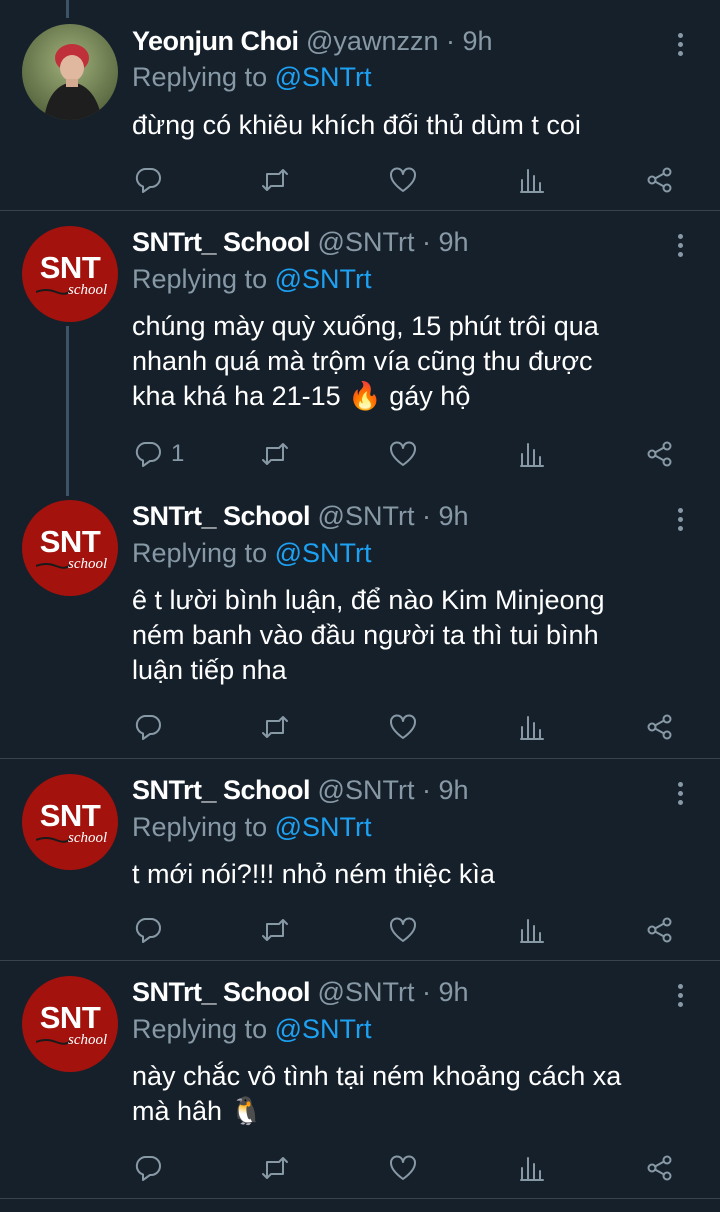 The height and width of the screenshot is (1212, 720). Describe the element at coordinates (67, 9) in the screenshot. I see `thread-line-top` at that location.